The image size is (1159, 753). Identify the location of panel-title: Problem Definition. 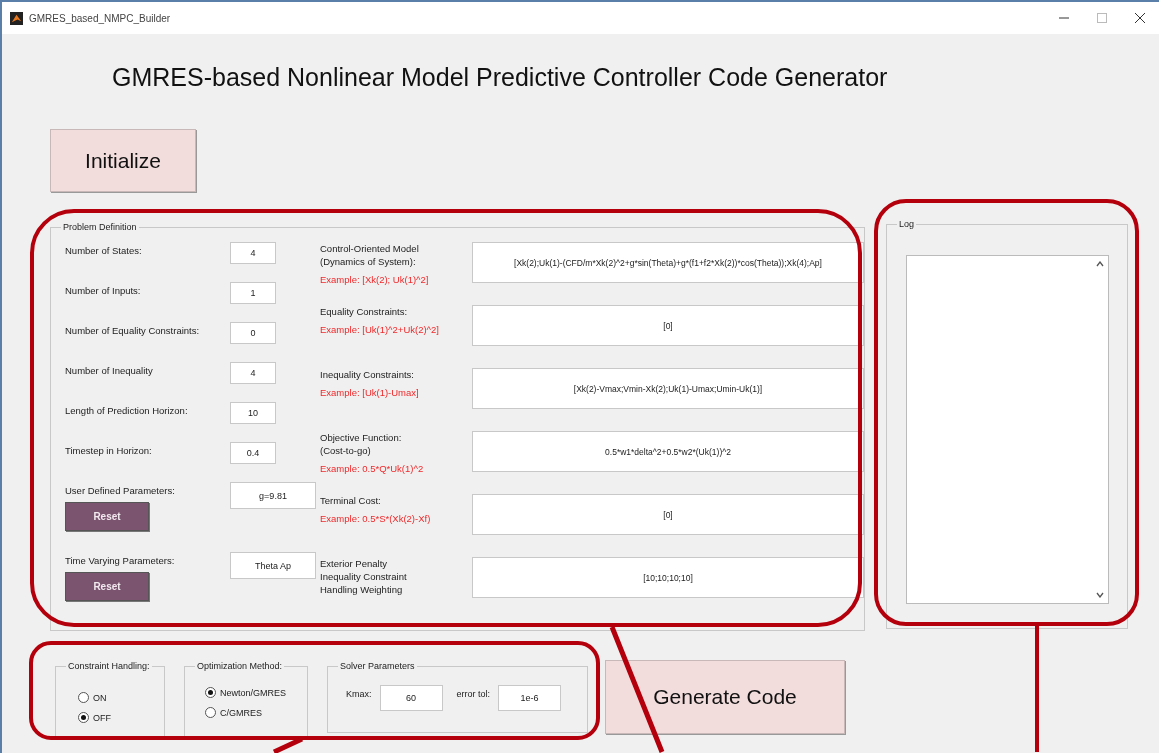
(100, 227).